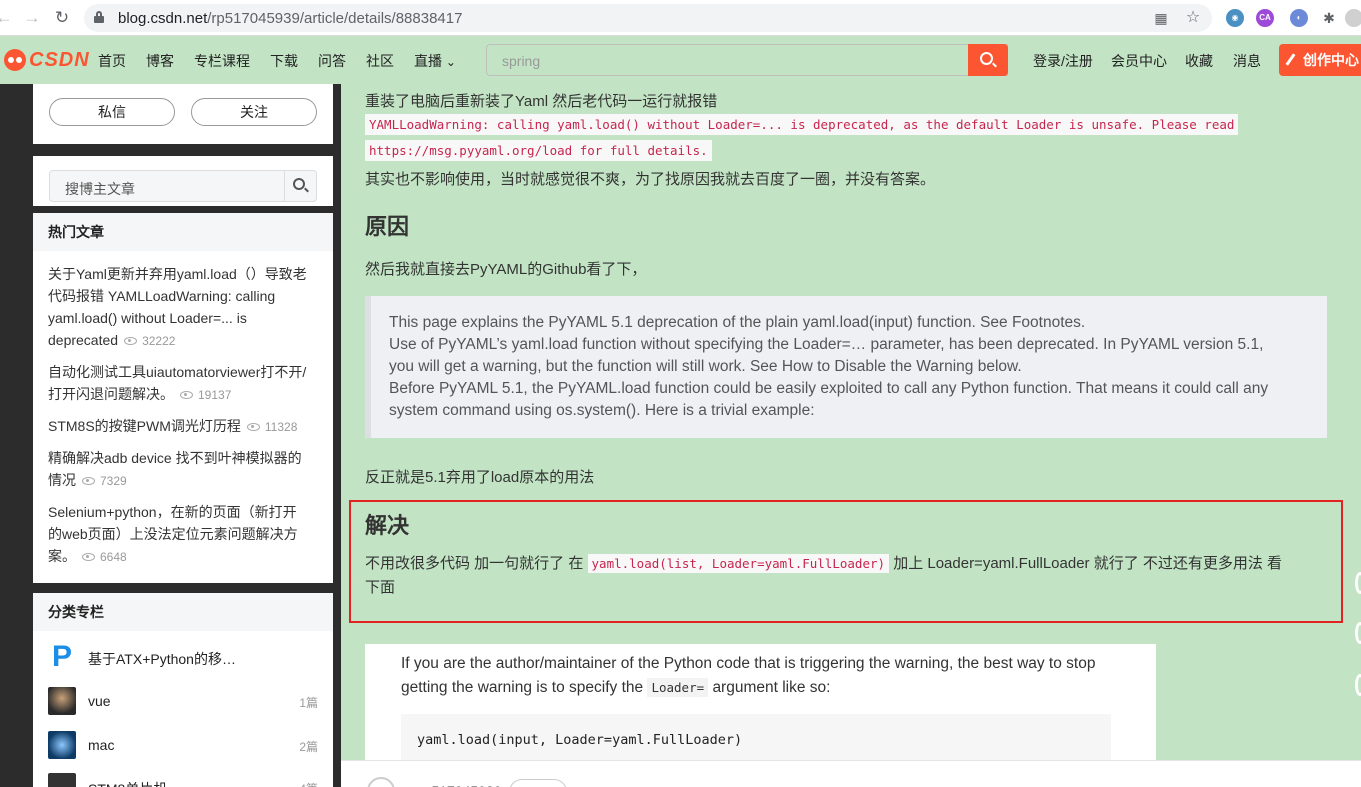 The width and height of the screenshot is (1361, 787). I want to click on author-card: 私信 关注, so click(183, 114).